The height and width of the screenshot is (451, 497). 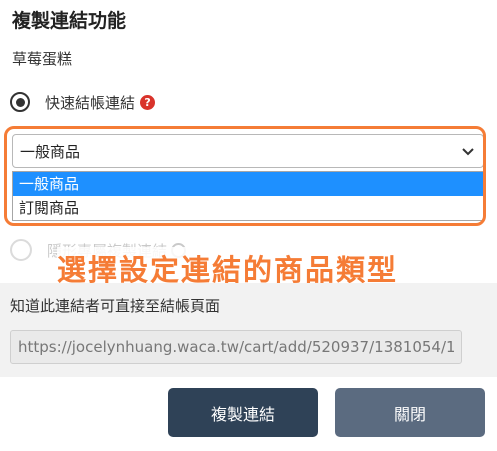 What do you see at coordinates (410, 412) in the screenshot?
I see `close-button: 關閉` at bounding box center [410, 412].